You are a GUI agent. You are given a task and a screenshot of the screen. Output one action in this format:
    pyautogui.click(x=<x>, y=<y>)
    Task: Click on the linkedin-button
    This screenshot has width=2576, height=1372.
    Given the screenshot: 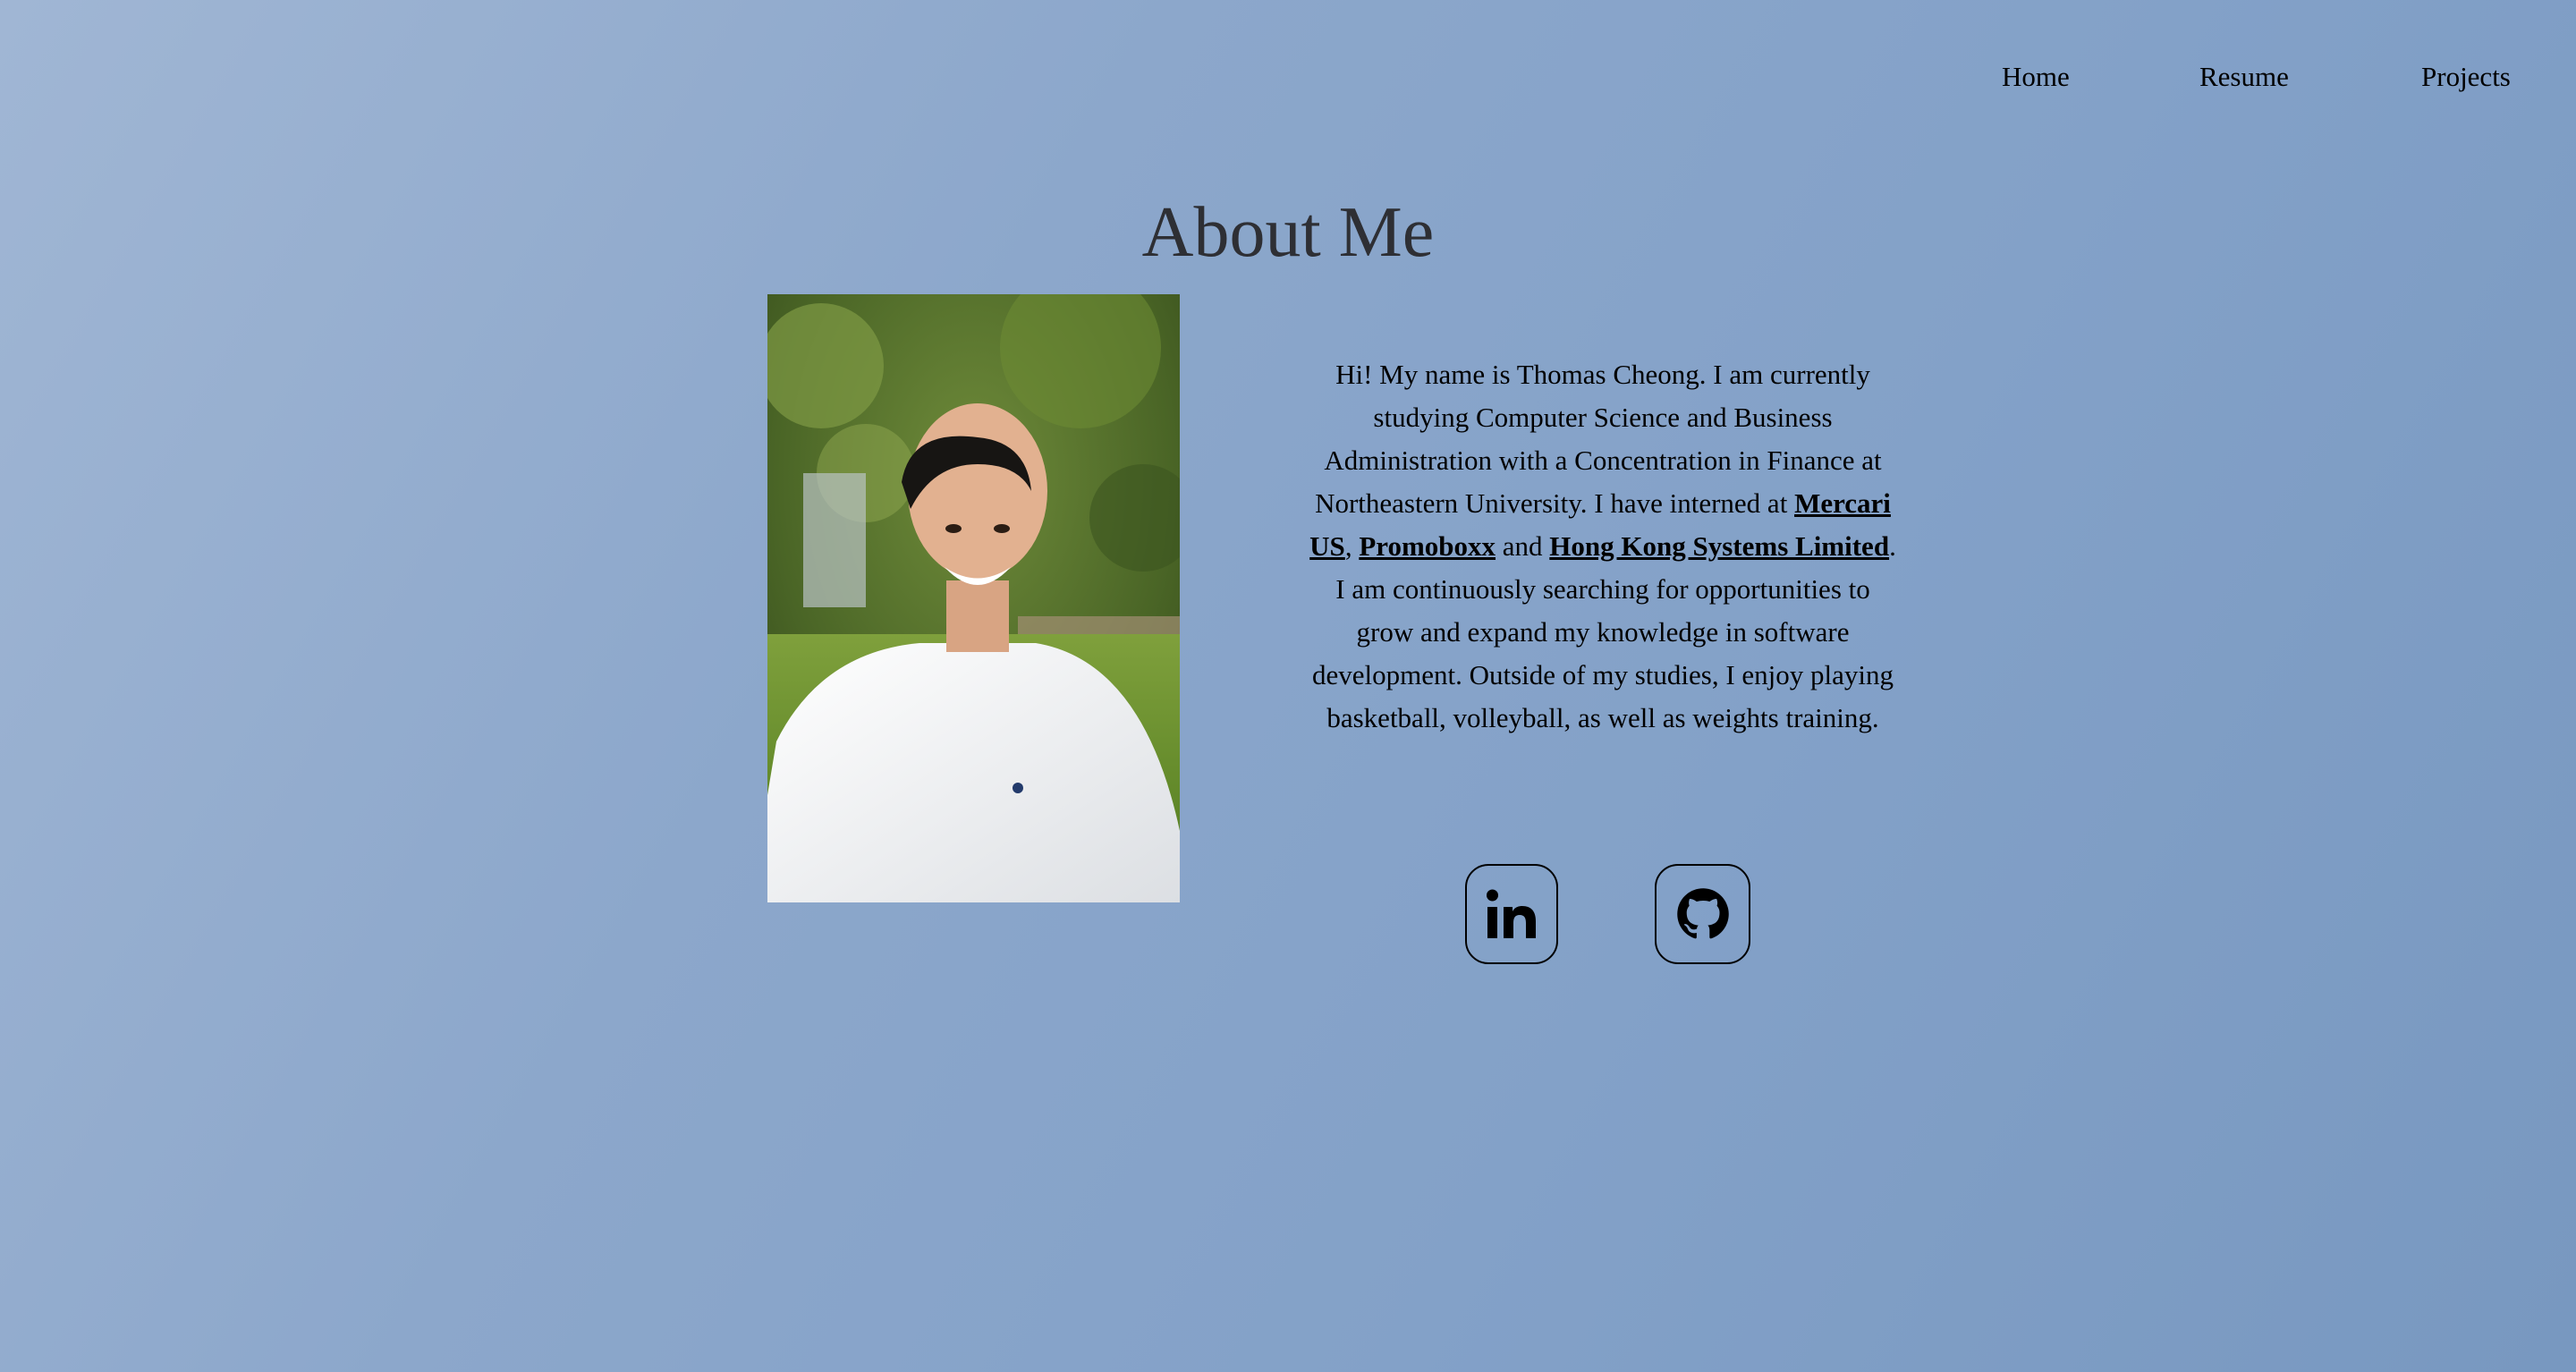 What is the action you would take?
    pyautogui.click(x=1511, y=914)
    